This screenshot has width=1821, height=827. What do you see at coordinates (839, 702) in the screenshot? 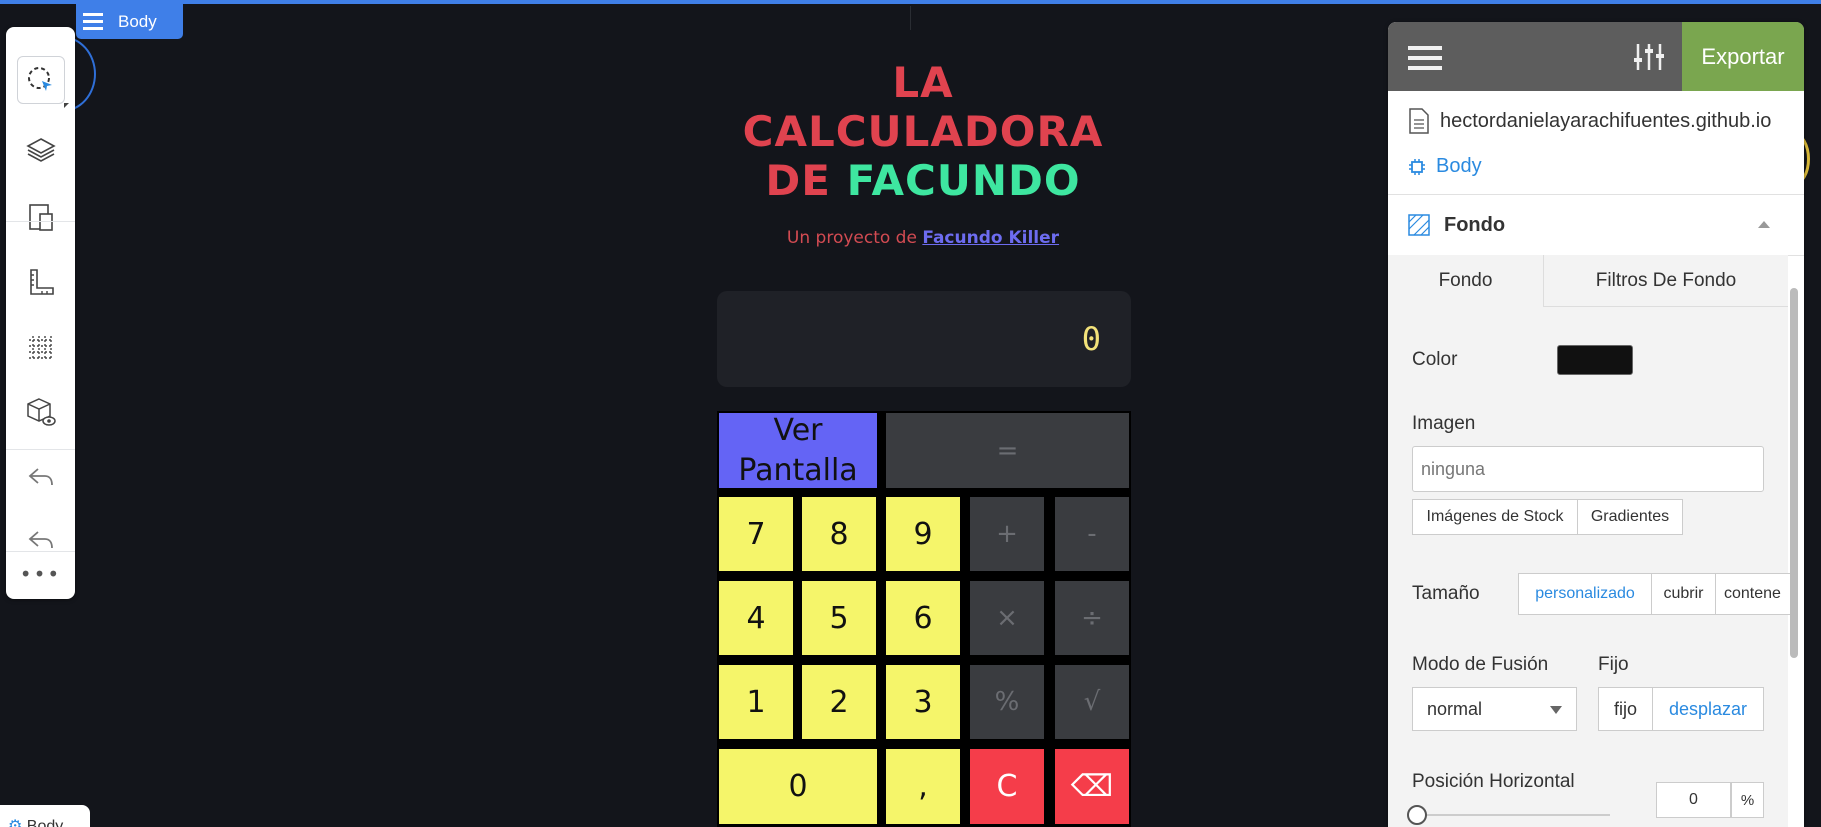
I see `key-2: 2` at bounding box center [839, 702].